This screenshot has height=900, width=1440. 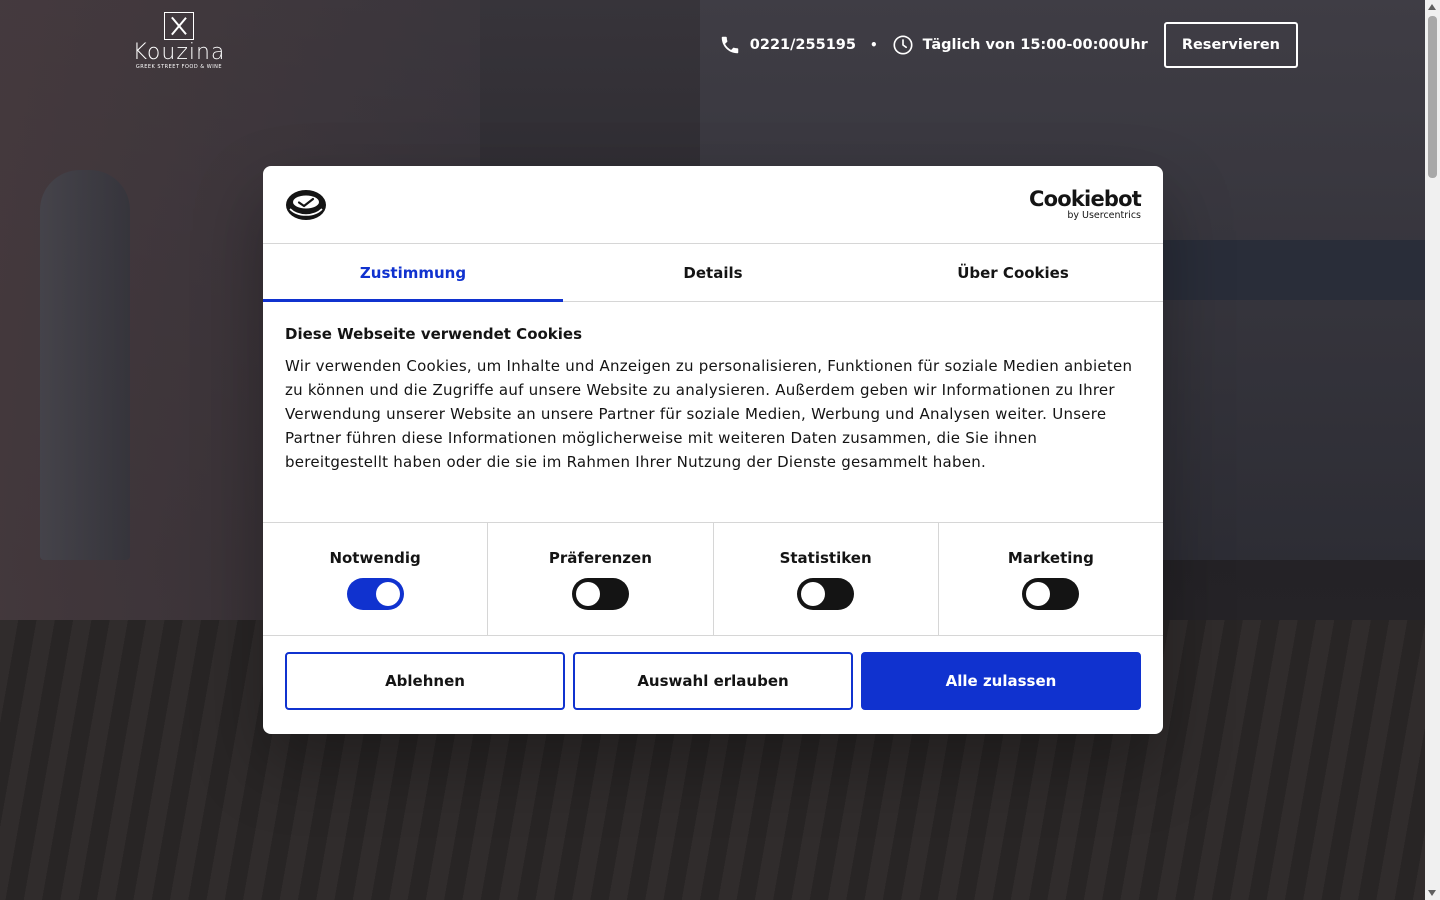 What do you see at coordinates (1001, 681) in the screenshot?
I see `allow-all-button: Alle zulassen` at bounding box center [1001, 681].